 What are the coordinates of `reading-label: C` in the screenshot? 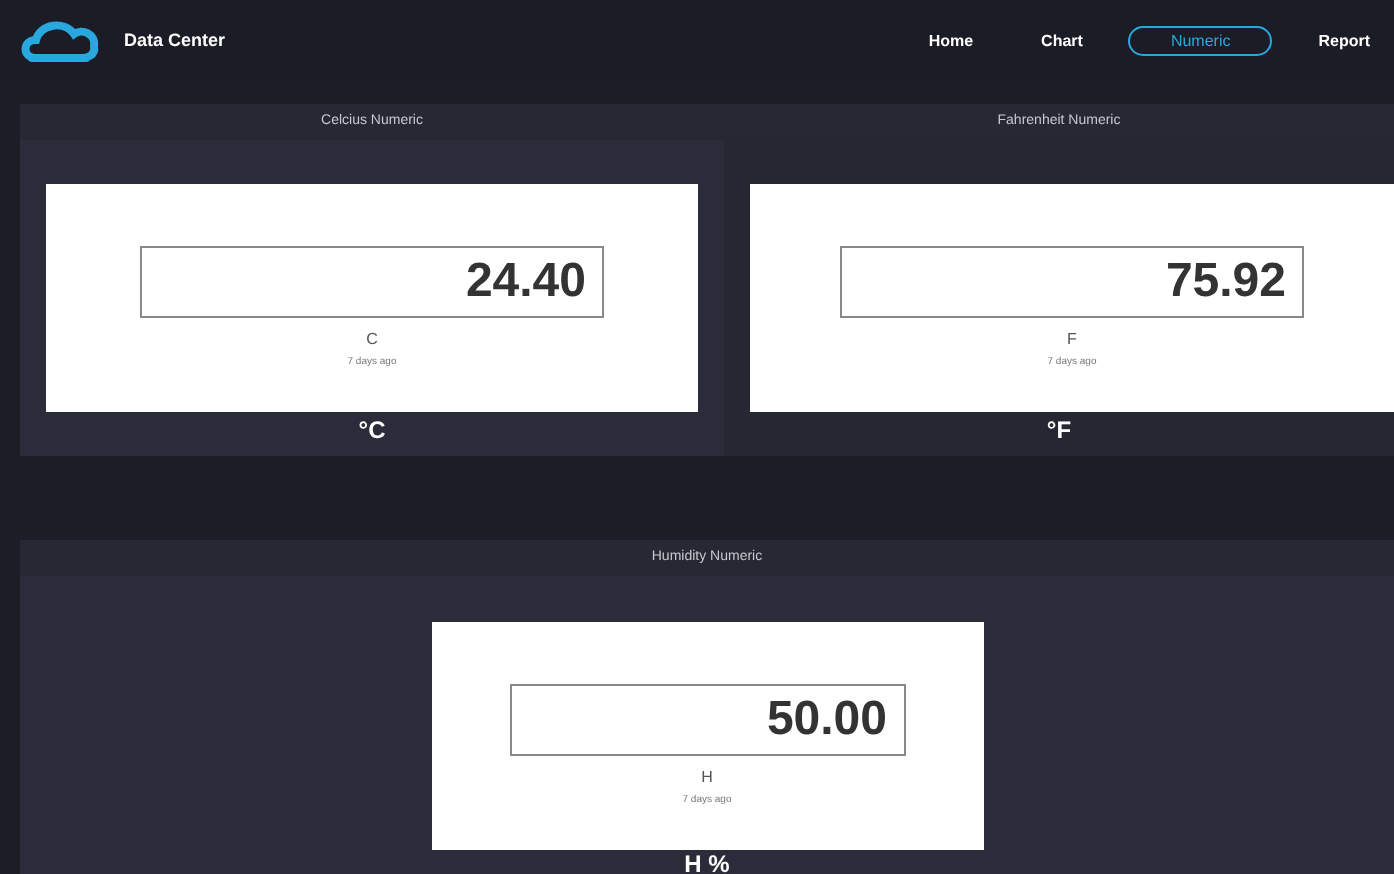 It's located at (372, 339).